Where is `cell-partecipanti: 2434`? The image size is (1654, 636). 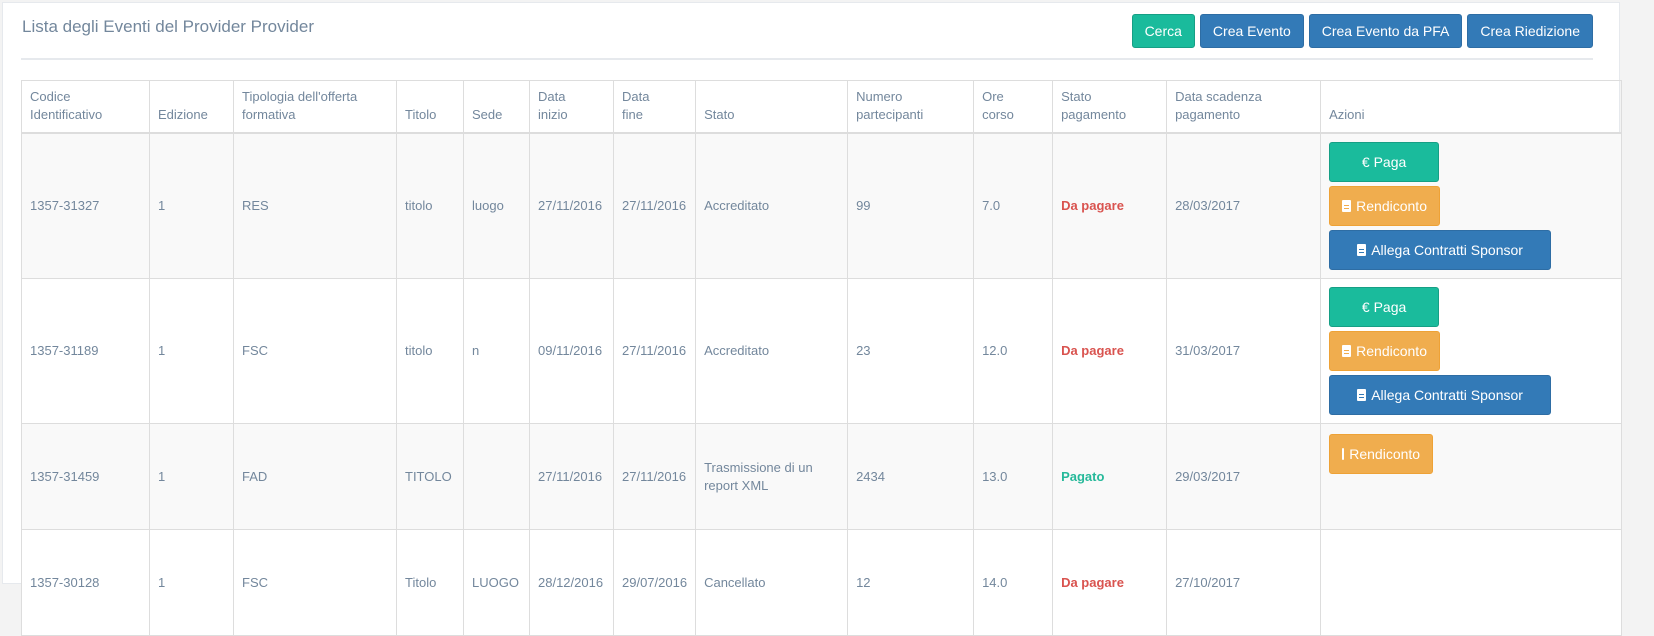 cell-partecipanti: 2434 is located at coordinates (911, 476).